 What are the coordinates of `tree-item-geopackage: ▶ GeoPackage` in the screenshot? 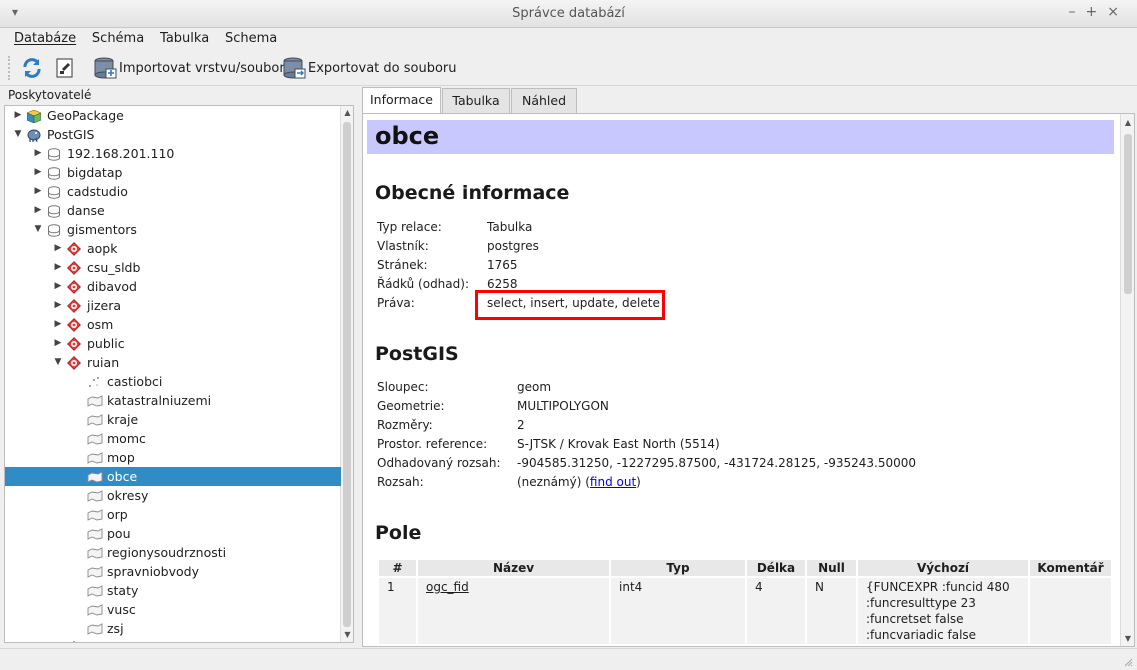 It's located at (173, 115).